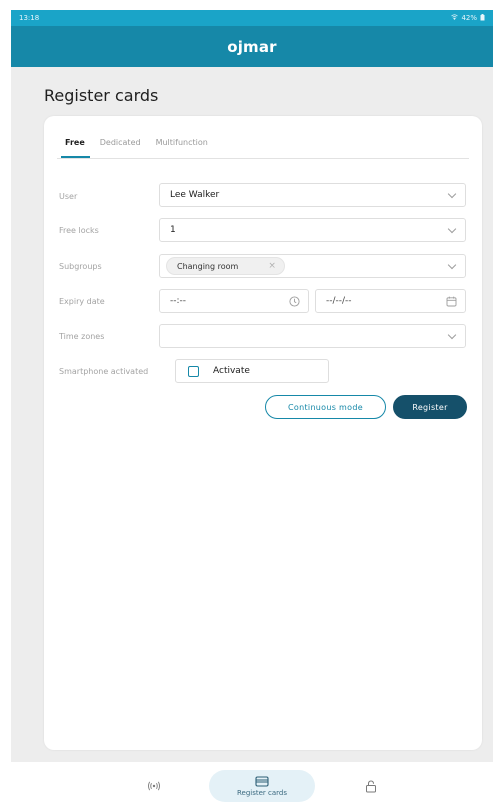  I want to click on battery-level: 42%, so click(469, 18).